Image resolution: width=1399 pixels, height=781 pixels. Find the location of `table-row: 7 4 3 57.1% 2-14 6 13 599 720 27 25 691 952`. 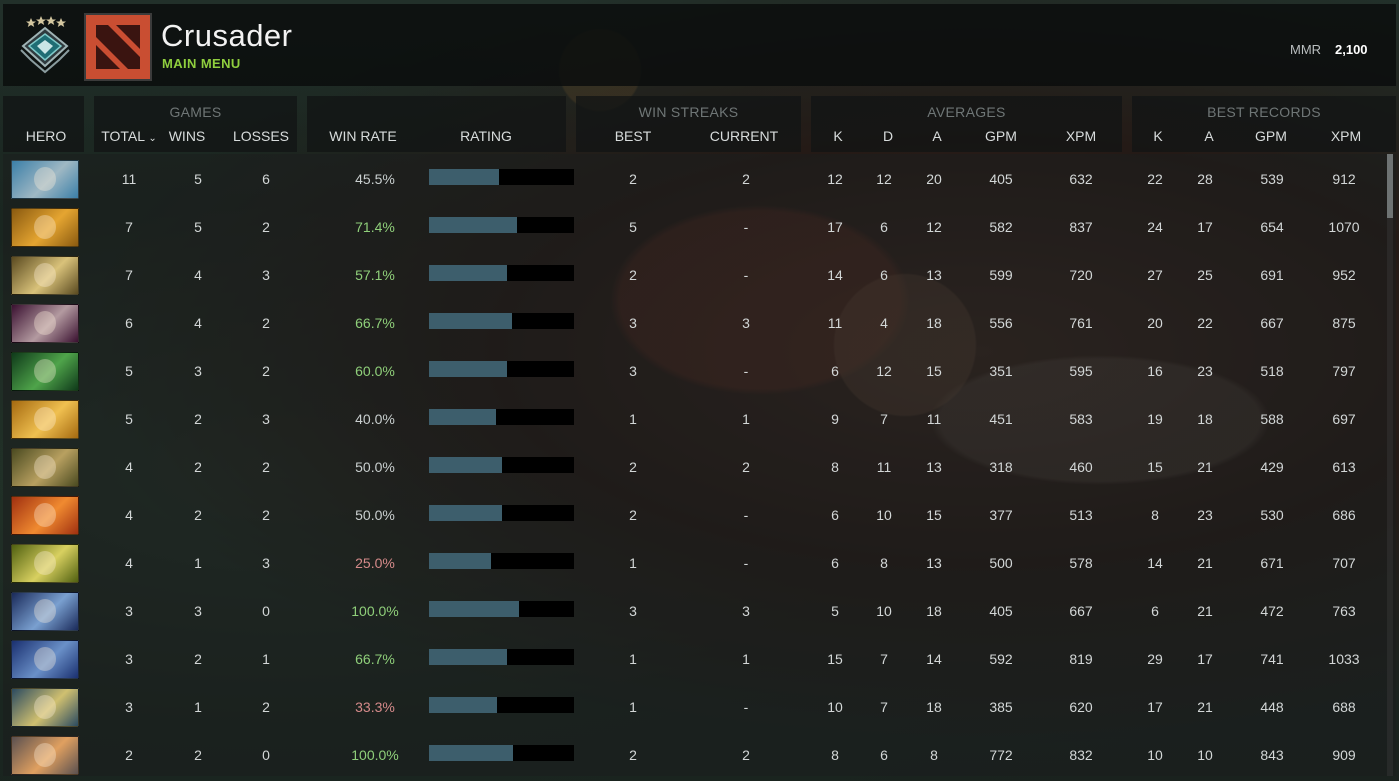

table-row: 7 4 3 57.1% 2-14 6 13 599 720 27 25 691 952 is located at coordinates (699, 274).